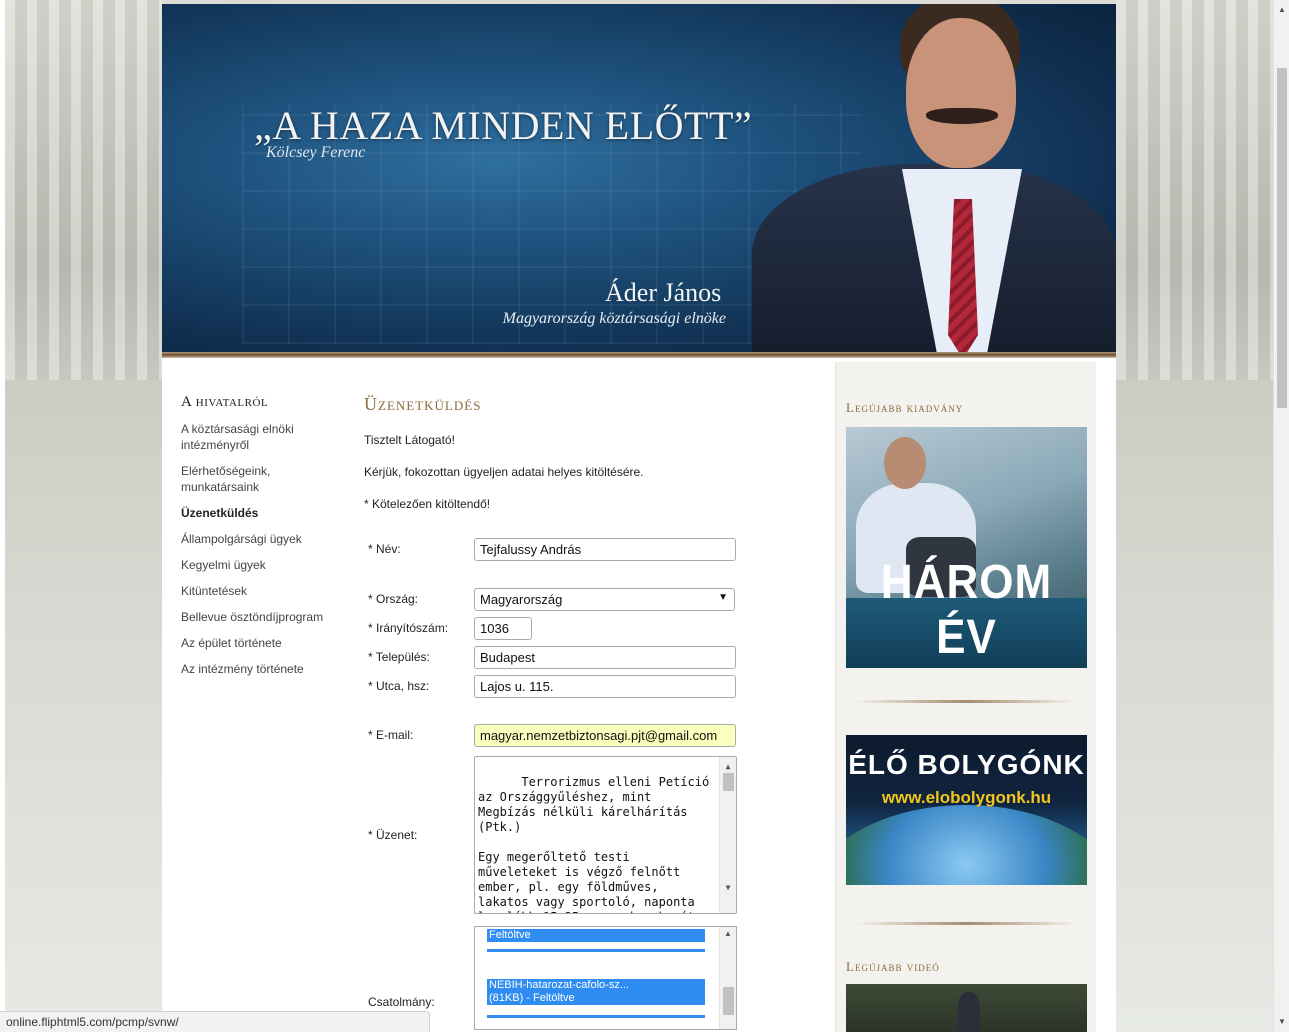  I want to click on publication-title: HÁROM ÉV, so click(966, 609).